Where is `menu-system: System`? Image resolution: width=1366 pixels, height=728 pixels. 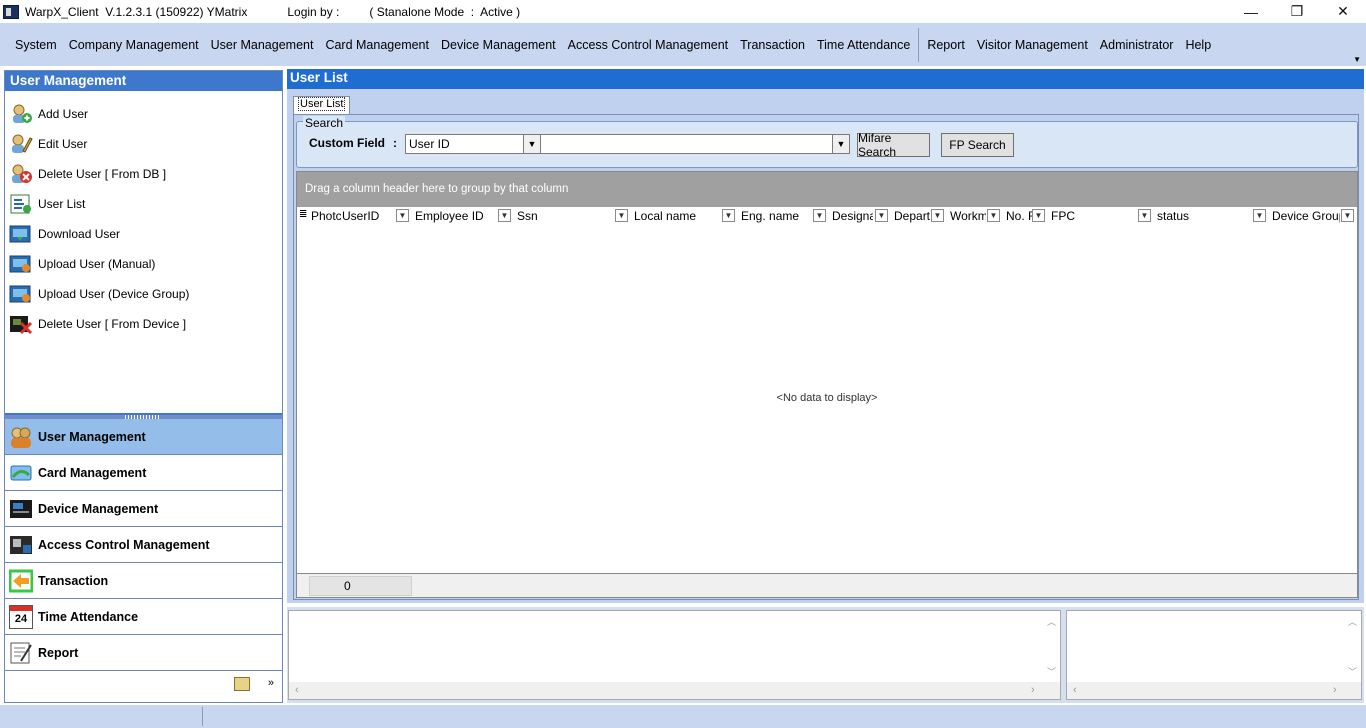 menu-system: System is located at coordinates (36, 45).